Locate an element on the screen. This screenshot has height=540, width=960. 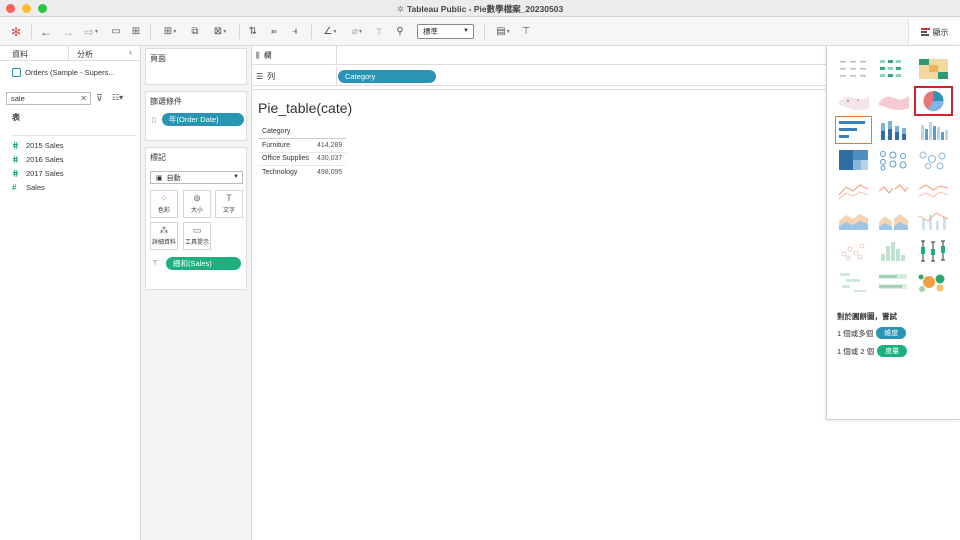
field-label: 2015 Sales is located at coordinates (45, 145).